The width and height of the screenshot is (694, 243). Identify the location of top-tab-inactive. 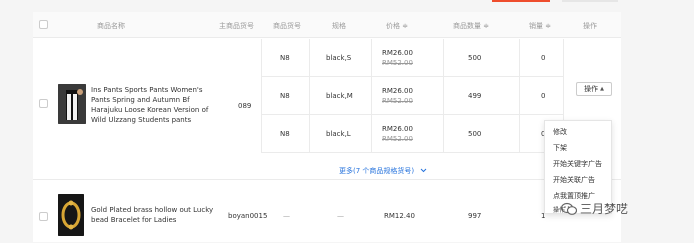
(590, 1).